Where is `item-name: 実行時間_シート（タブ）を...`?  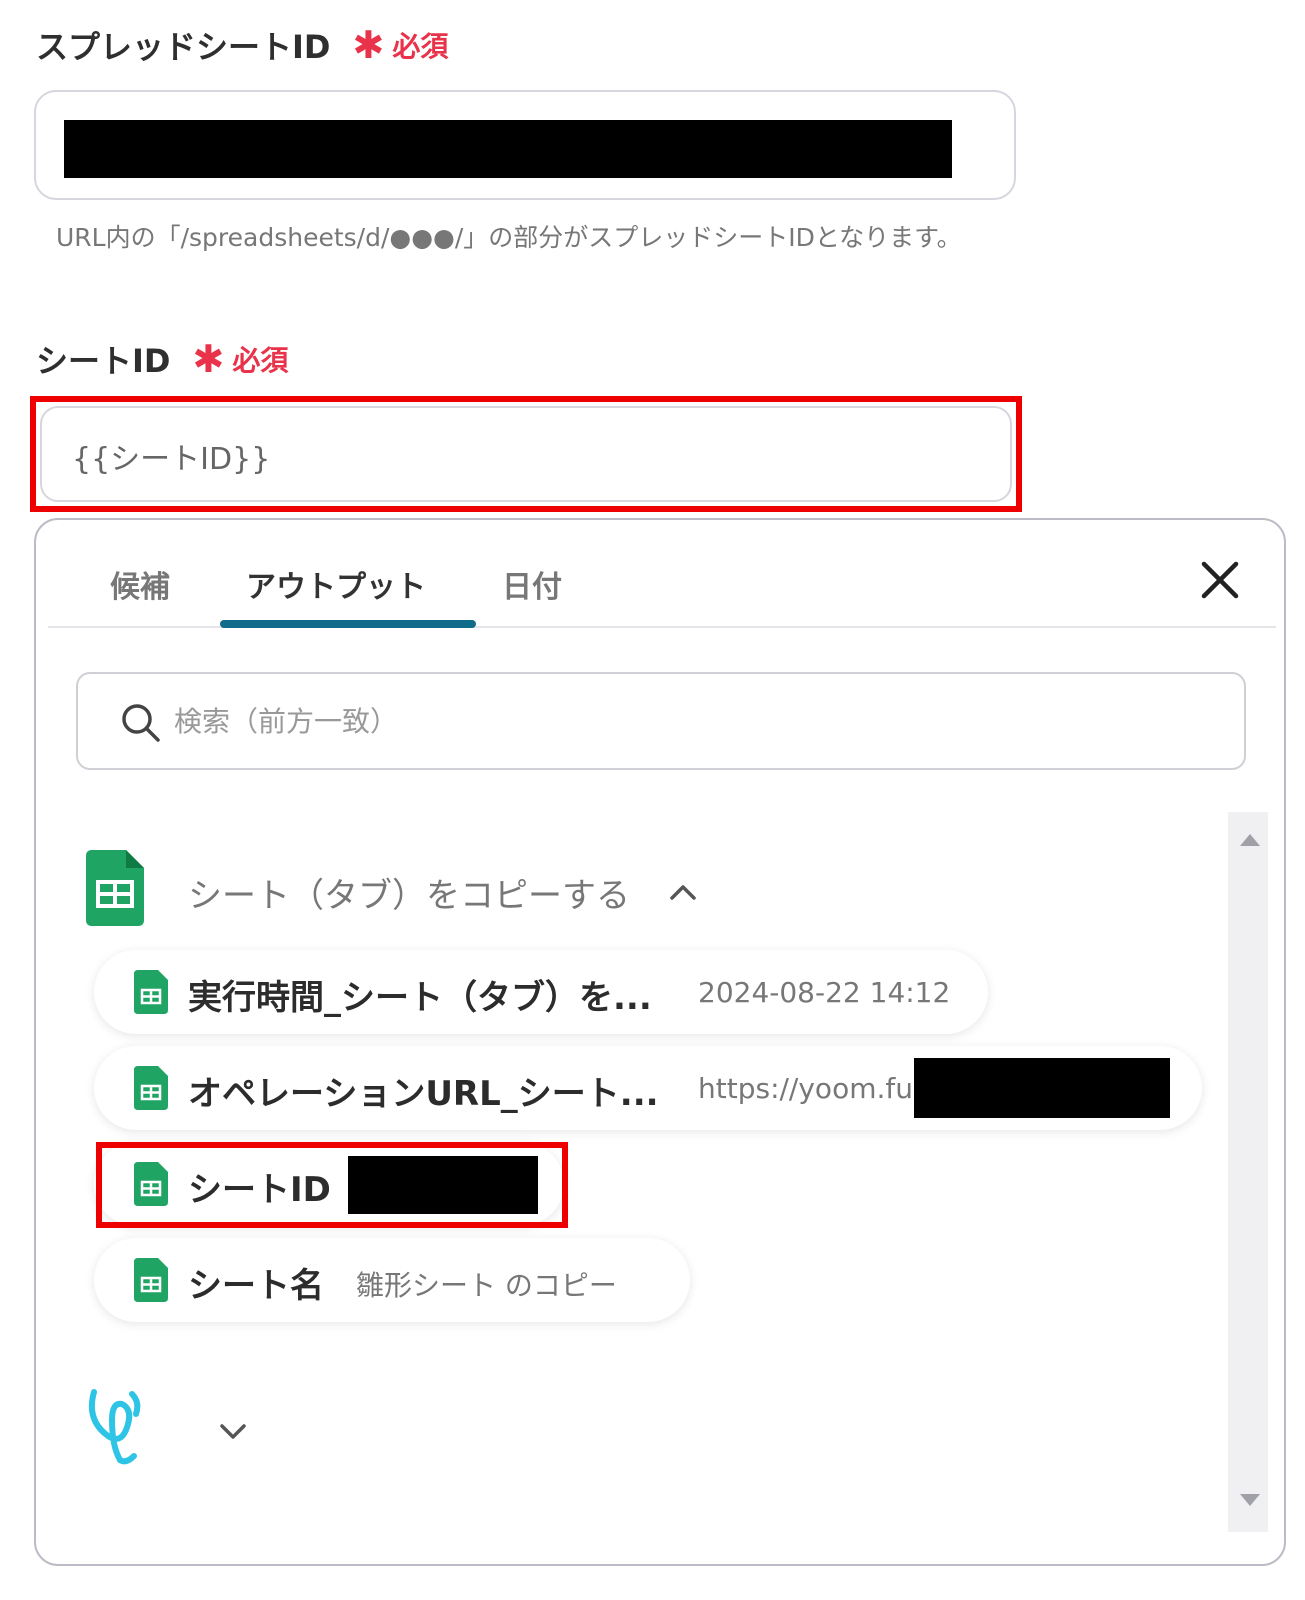
item-name: 実行時間_シート（タブ）を... is located at coordinates (420, 998).